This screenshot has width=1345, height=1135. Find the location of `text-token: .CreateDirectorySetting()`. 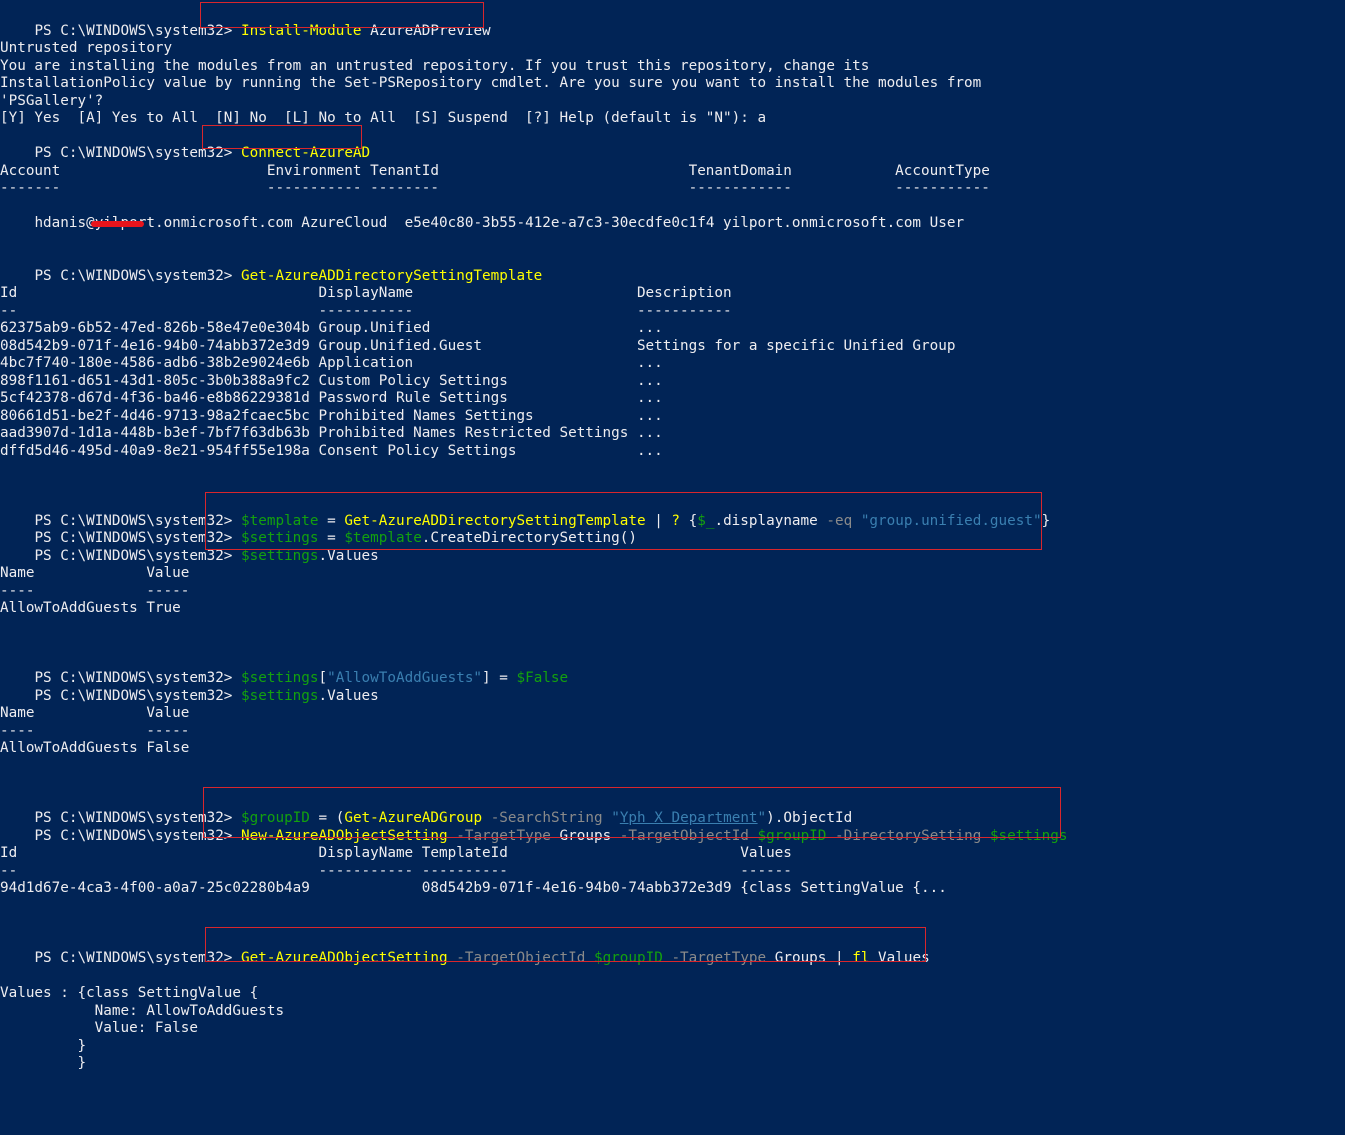

text-token: .CreateDirectorySetting() is located at coordinates (529, 538).